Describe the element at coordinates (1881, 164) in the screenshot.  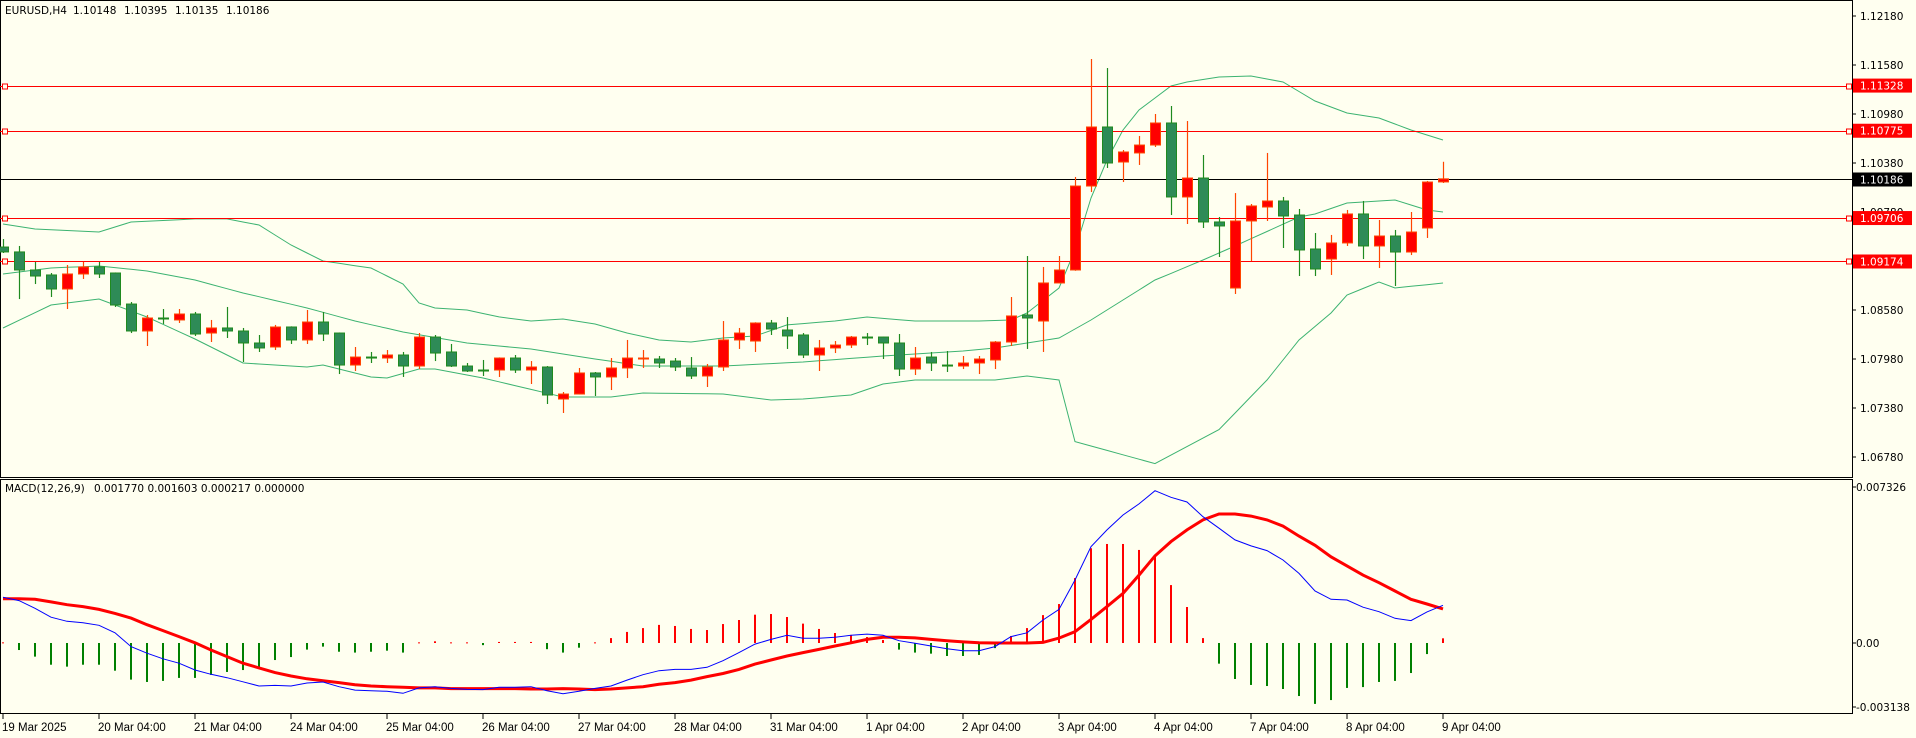
I see `price-tick-label: 1.10380` at that location.